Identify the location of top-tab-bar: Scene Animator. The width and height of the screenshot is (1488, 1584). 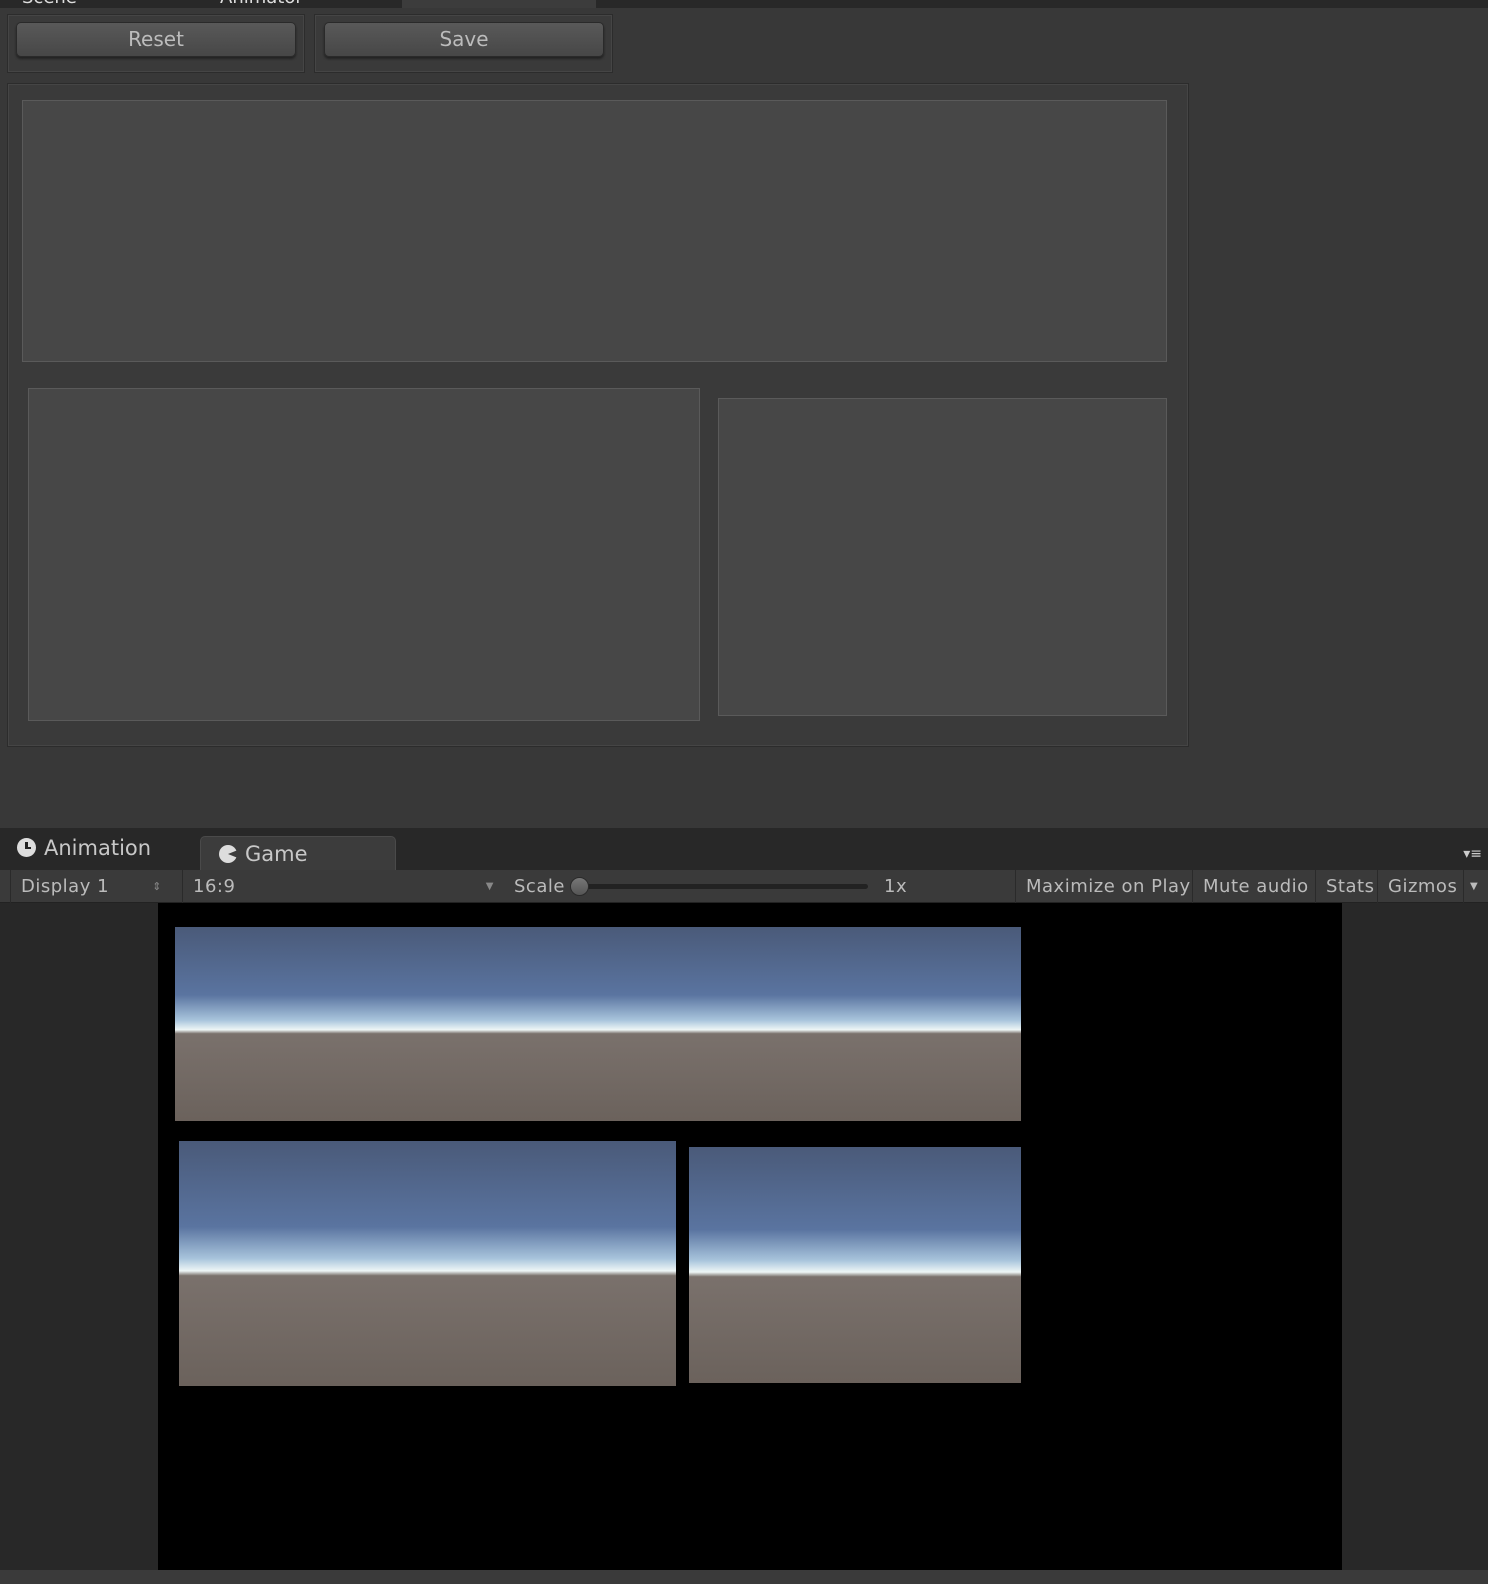
(744, 4).